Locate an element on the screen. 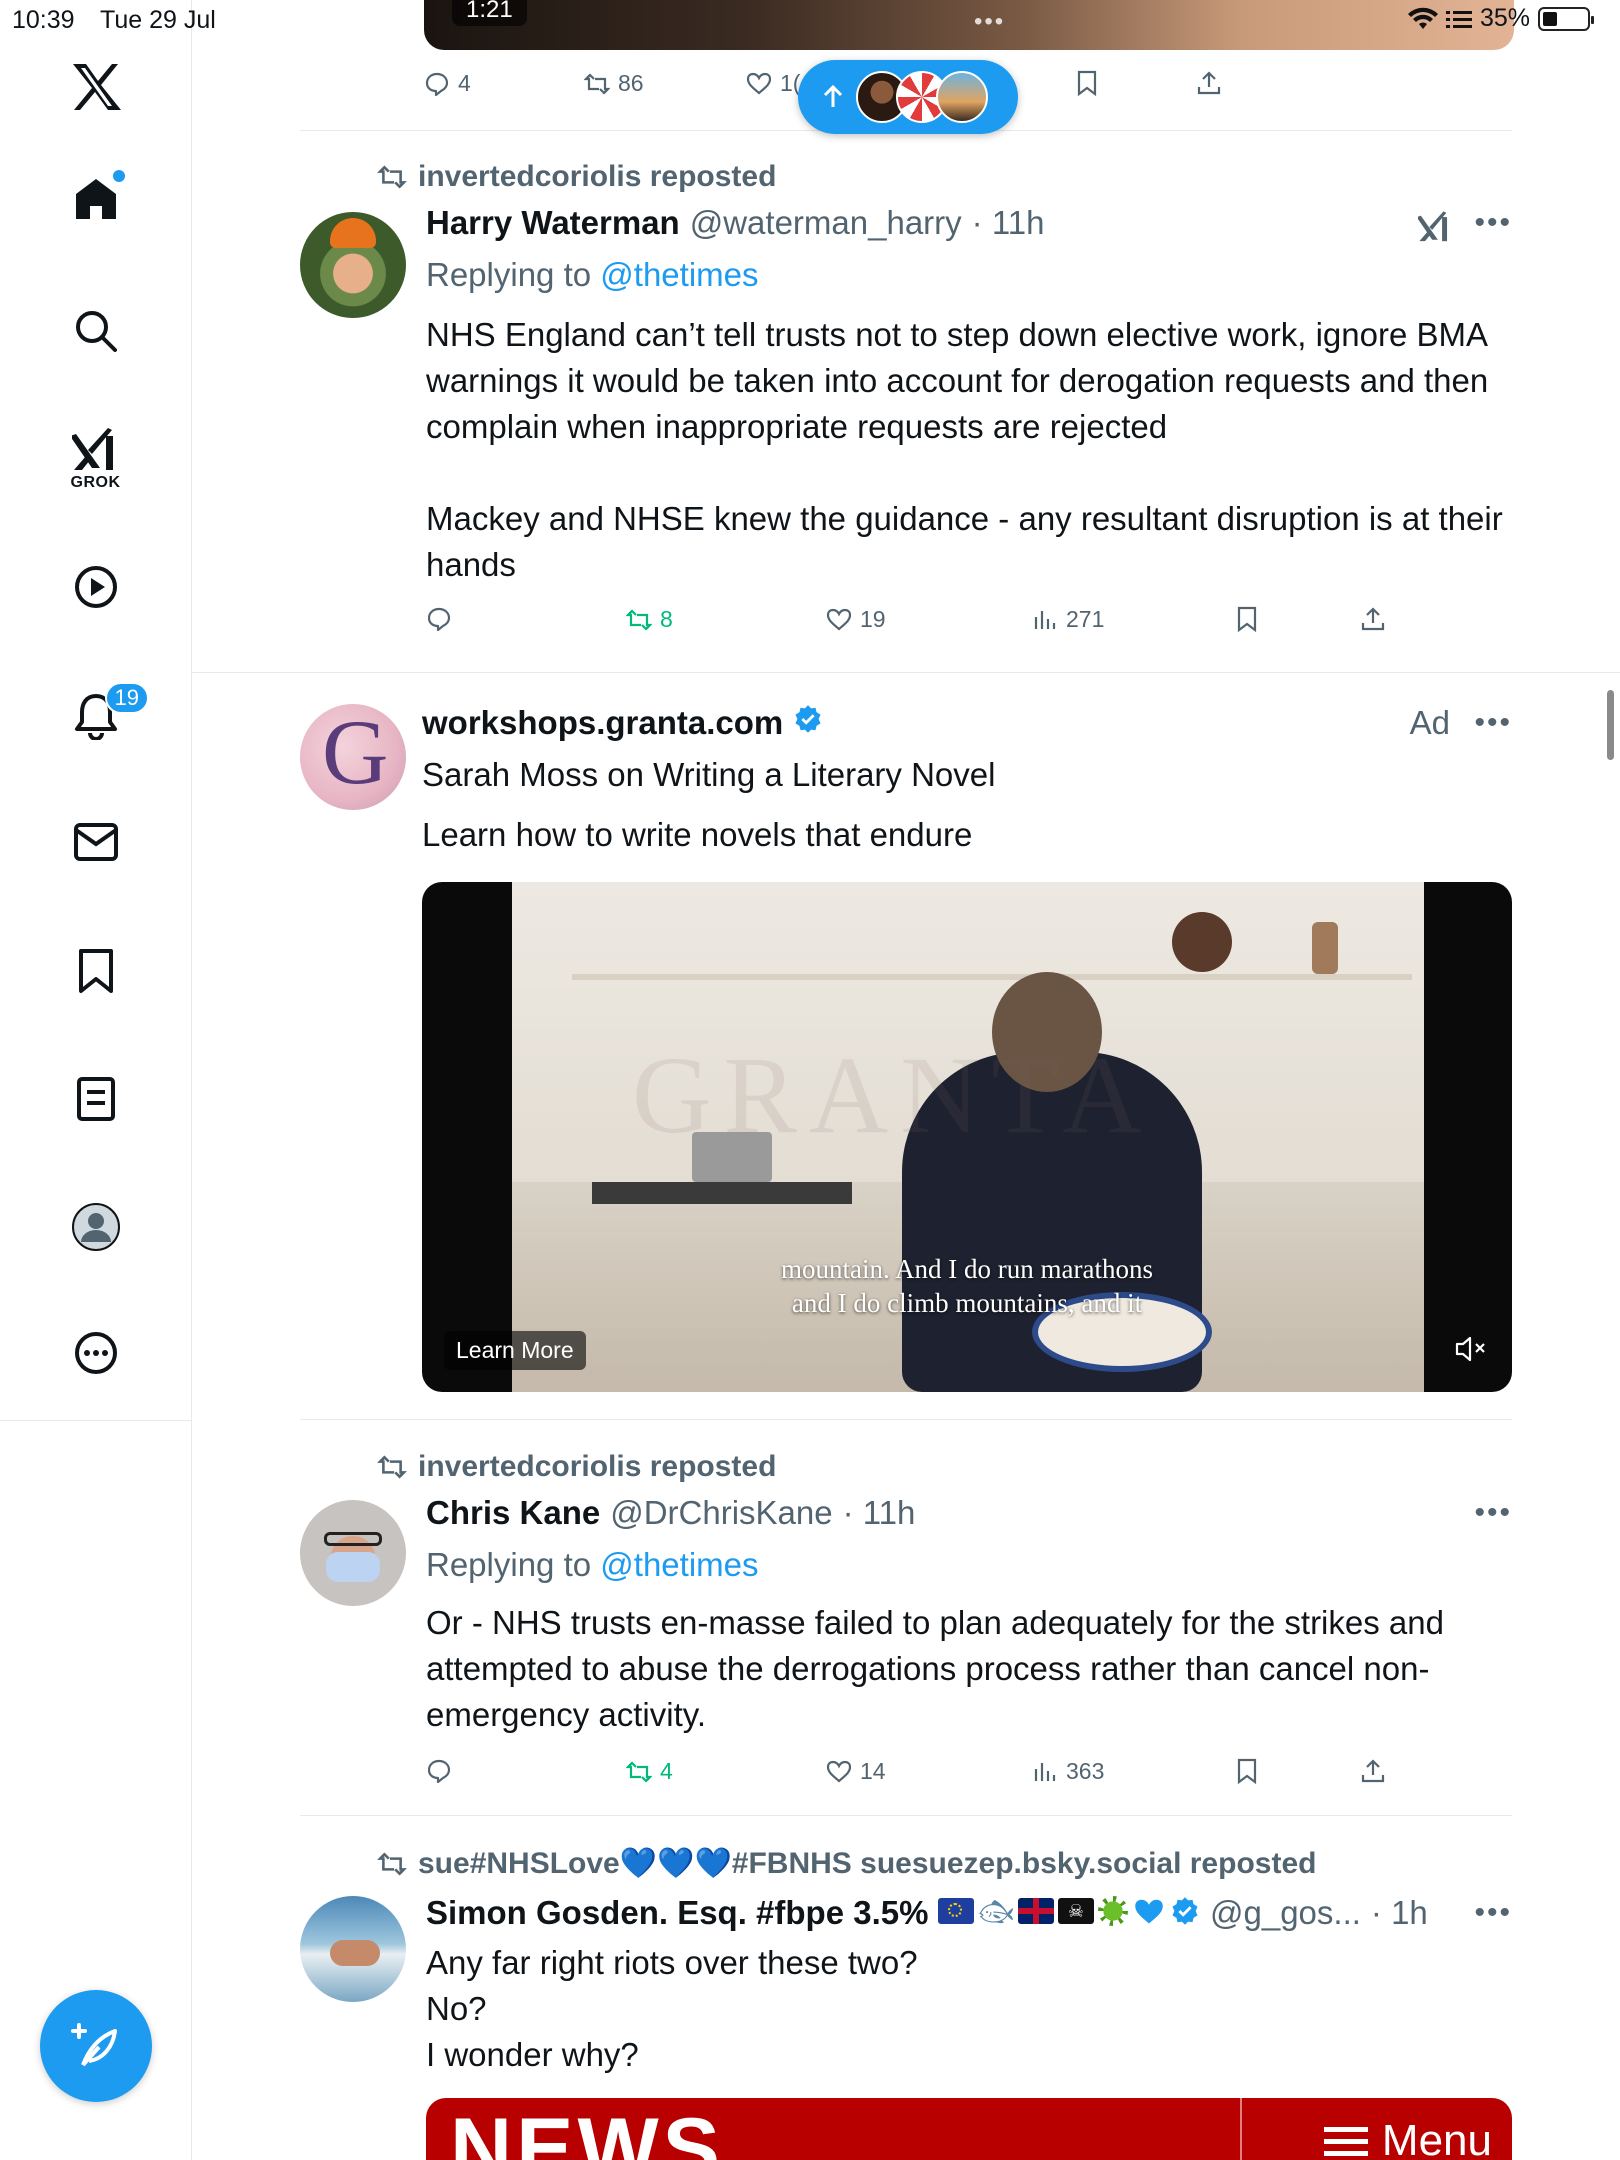 Image resolution: width=1620 pixels, height=2160 pixels. muted-speaker-icon is located at coordinates (1471, 1349).